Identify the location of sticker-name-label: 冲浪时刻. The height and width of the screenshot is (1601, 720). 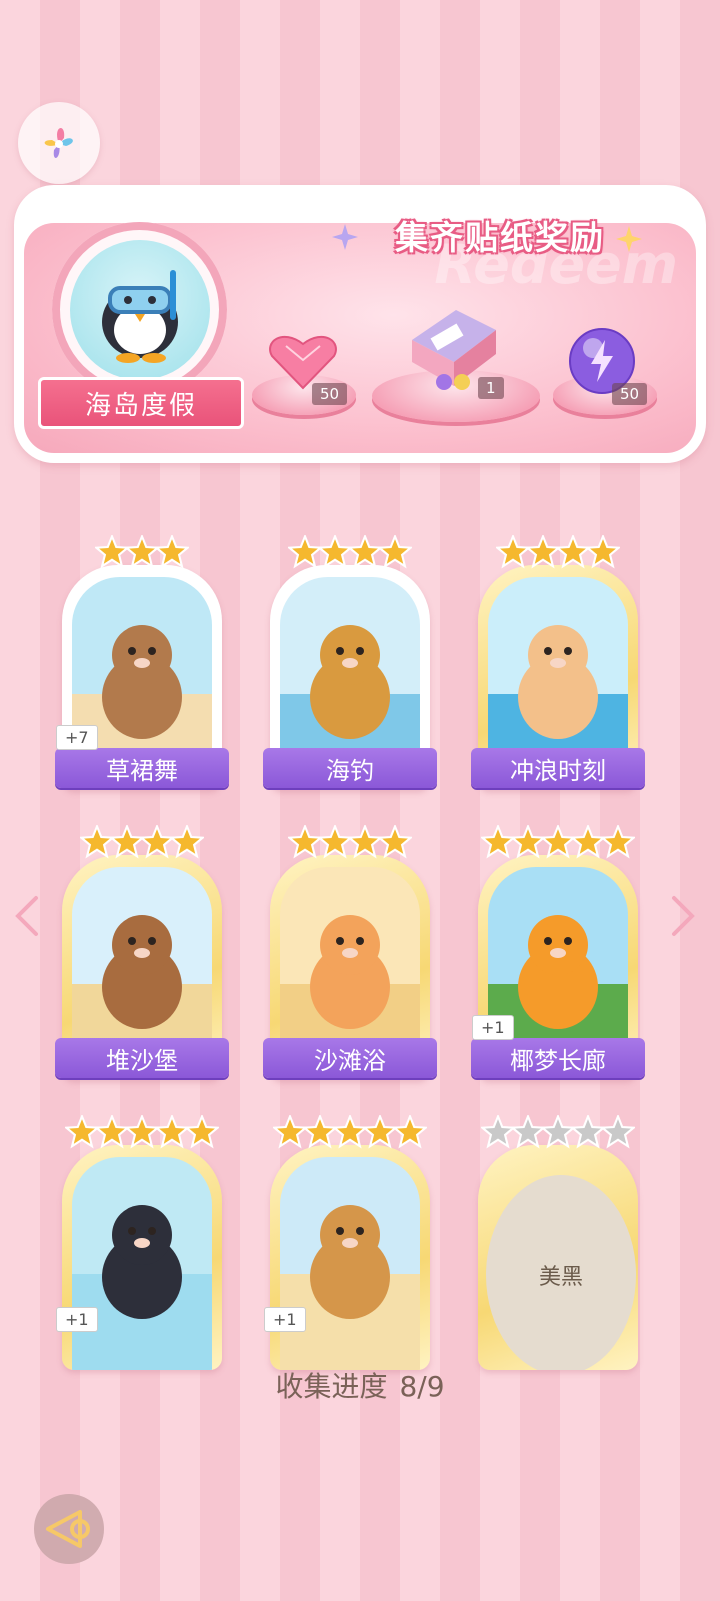
(558, 768).